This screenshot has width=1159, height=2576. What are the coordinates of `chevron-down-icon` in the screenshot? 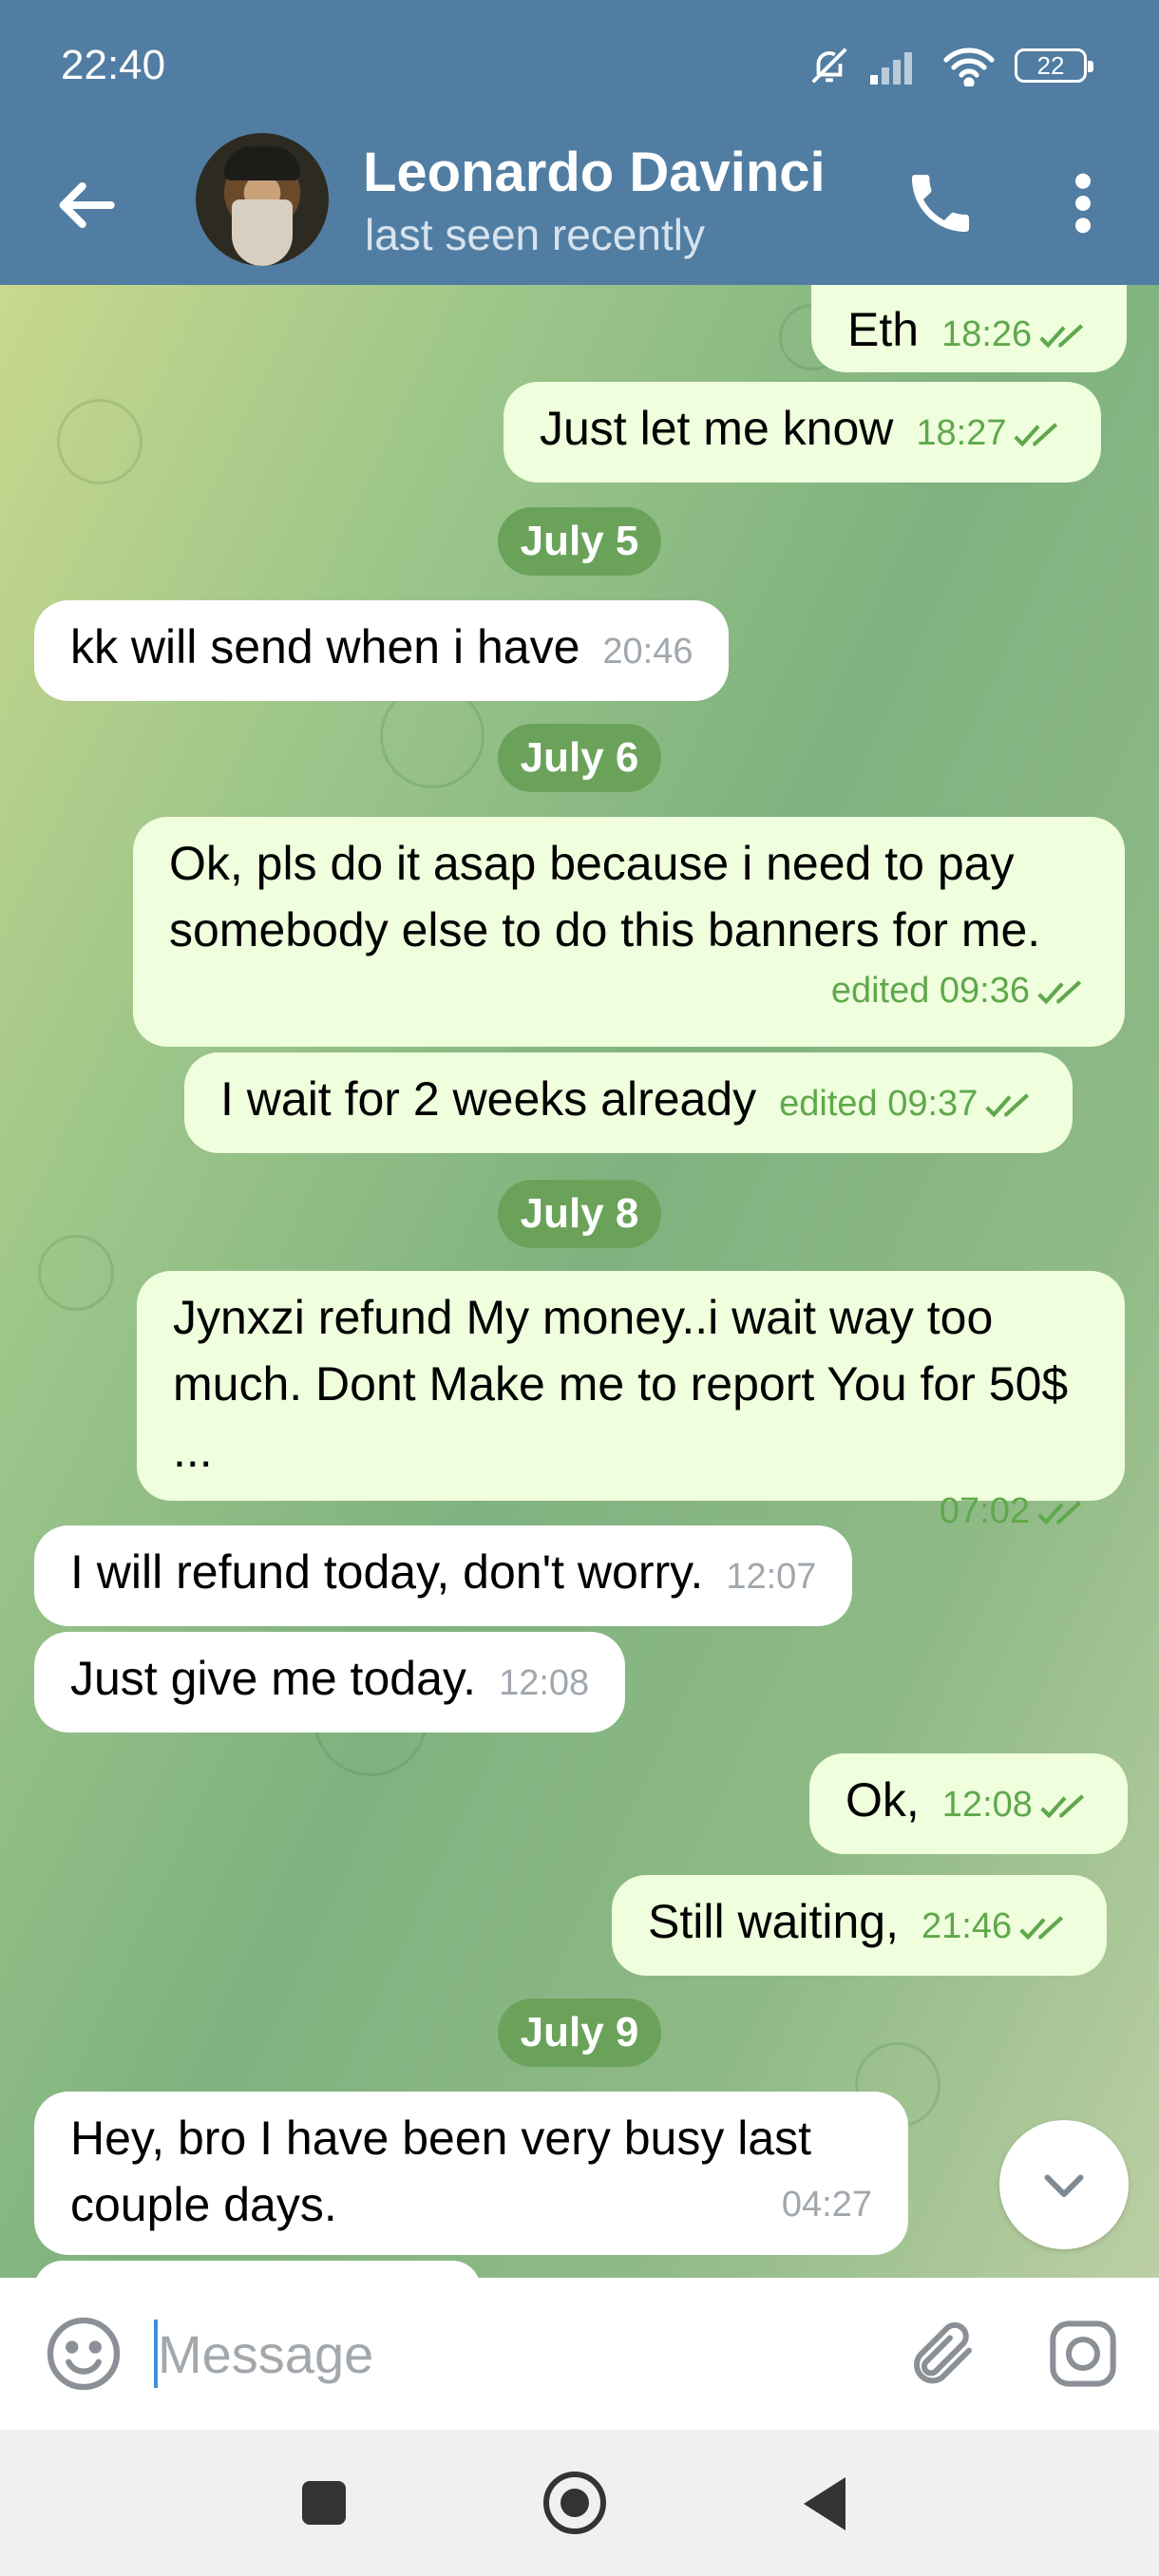 It's located at (1064, 2185).